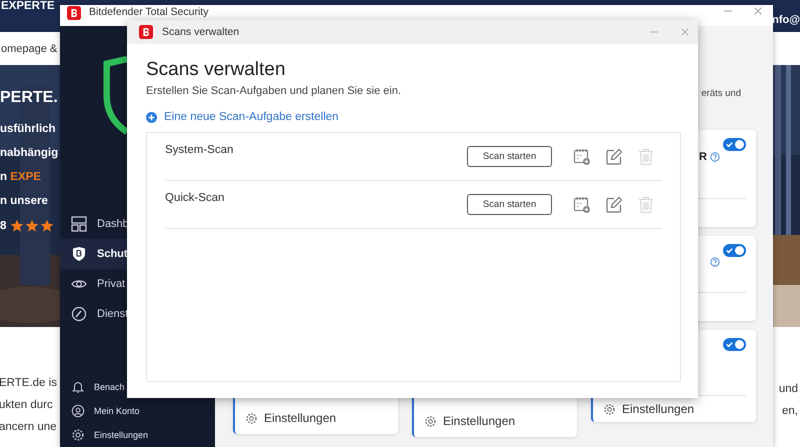 The image size is (800, 447). What do you see at coordinates (137, 284) in the screenshot?
I see `nav-item: Privat` at bounding box center [137, 284].